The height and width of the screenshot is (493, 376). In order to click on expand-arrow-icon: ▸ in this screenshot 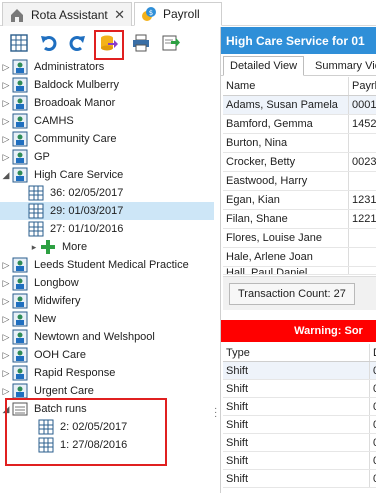, I will do `click(34, 247)`.